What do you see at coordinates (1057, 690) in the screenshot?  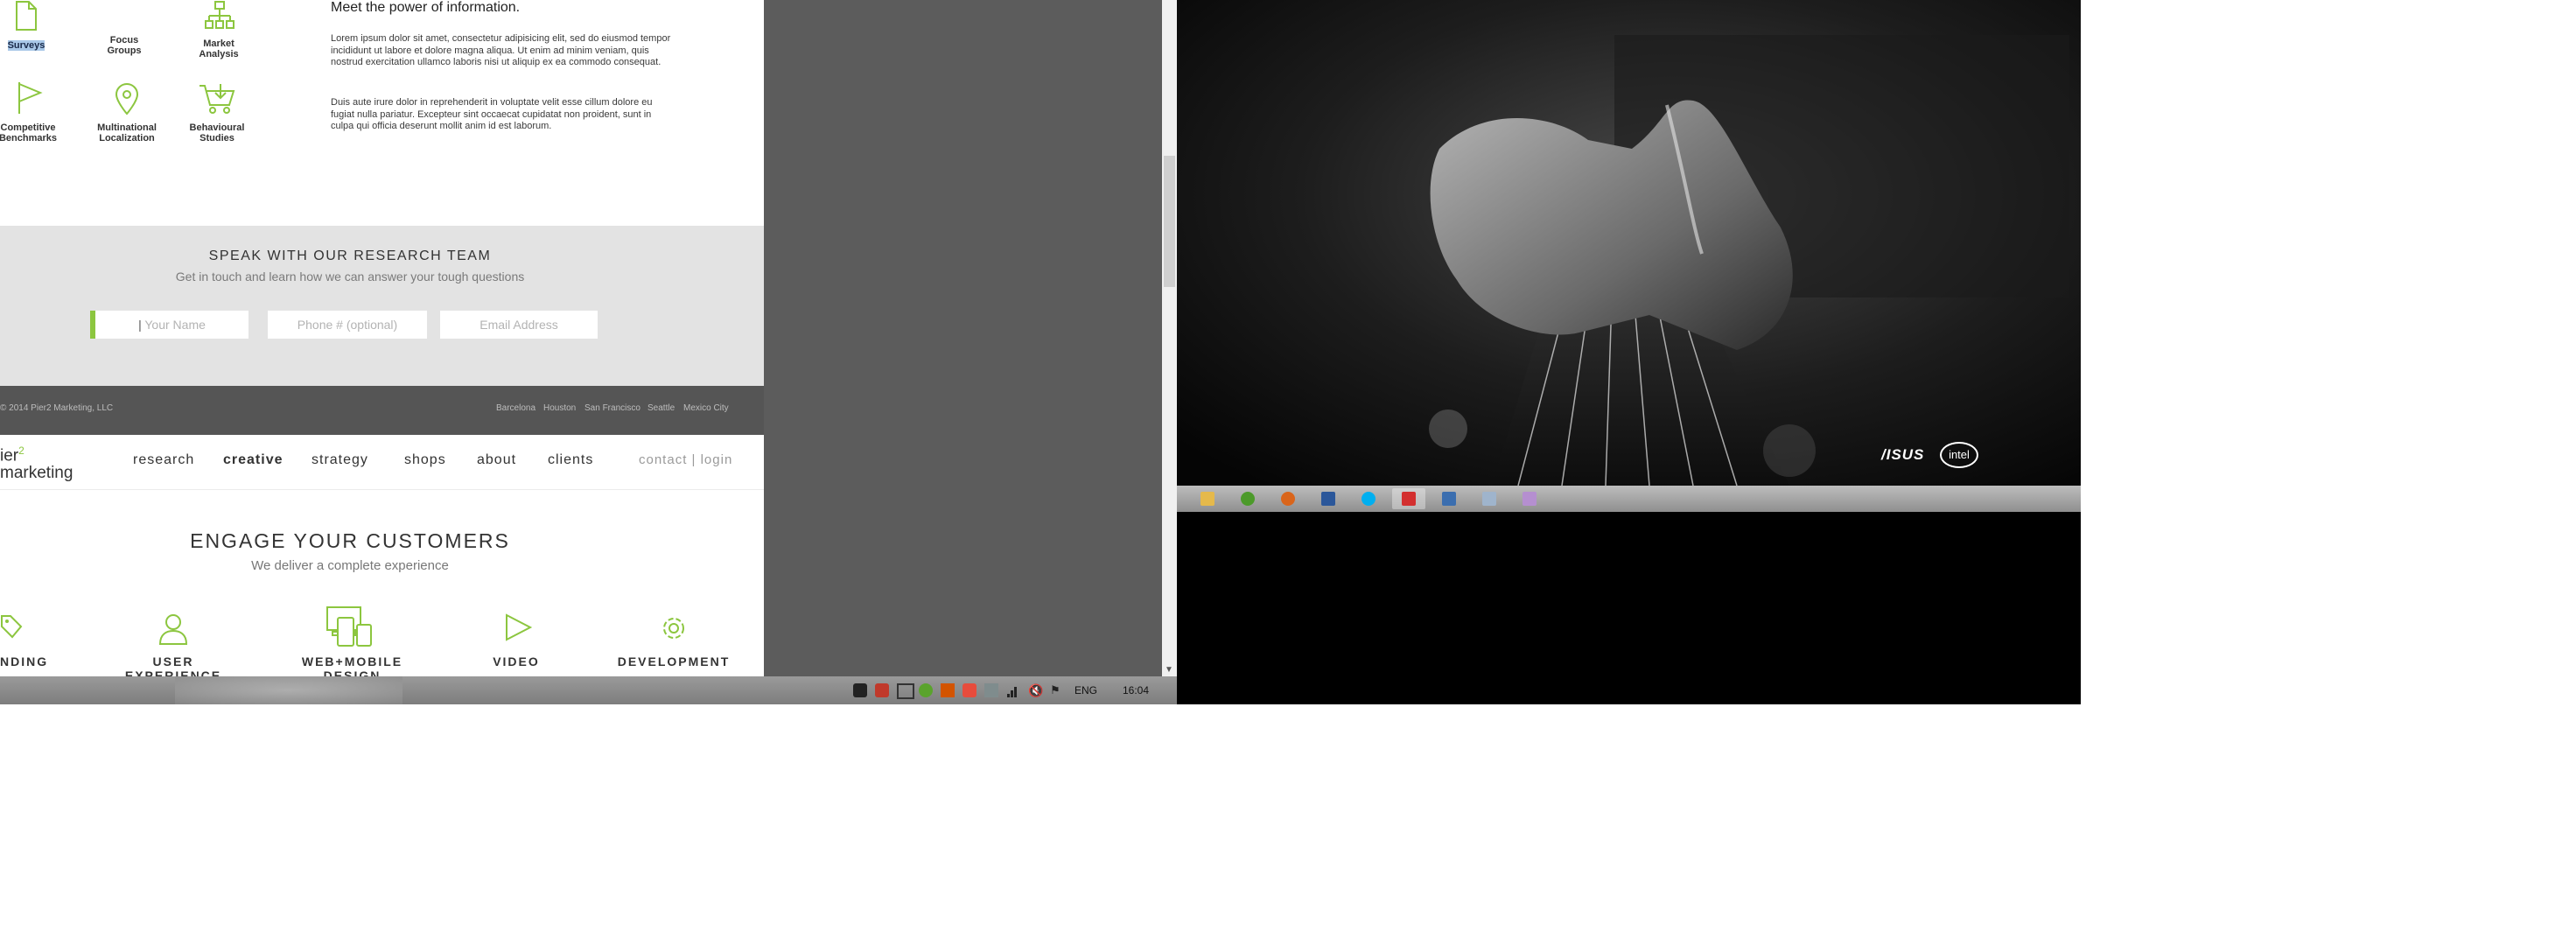 I see `action-center-flag-icon: ⚑` at bounding box center [1057, 690].